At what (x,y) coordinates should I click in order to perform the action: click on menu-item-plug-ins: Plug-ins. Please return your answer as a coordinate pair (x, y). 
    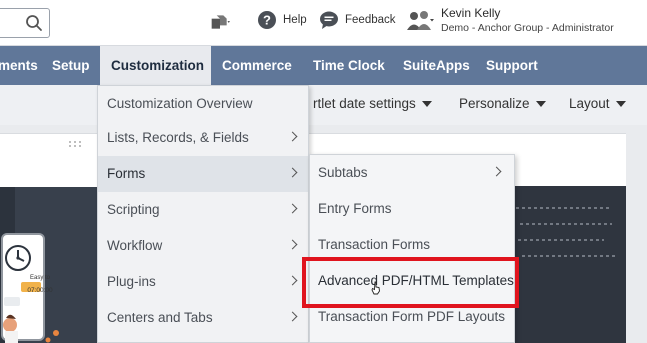
    Looking at the image, I should click on (203, 282).